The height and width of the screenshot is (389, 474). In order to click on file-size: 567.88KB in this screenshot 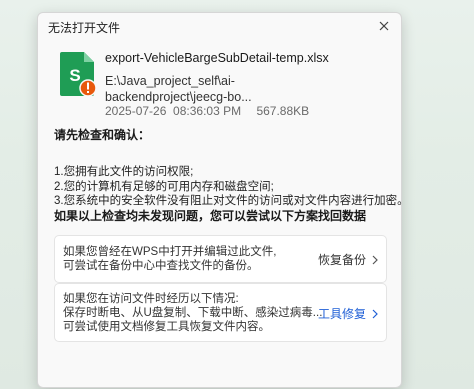, I will do `click(283, 111)`.